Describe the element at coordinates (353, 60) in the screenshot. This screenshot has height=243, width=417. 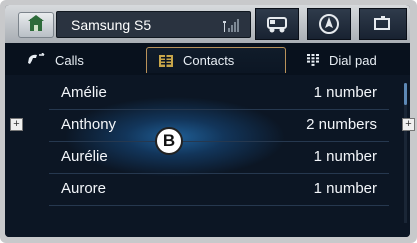
I see `tab-dial-pad-label: Dial pad` at that location.